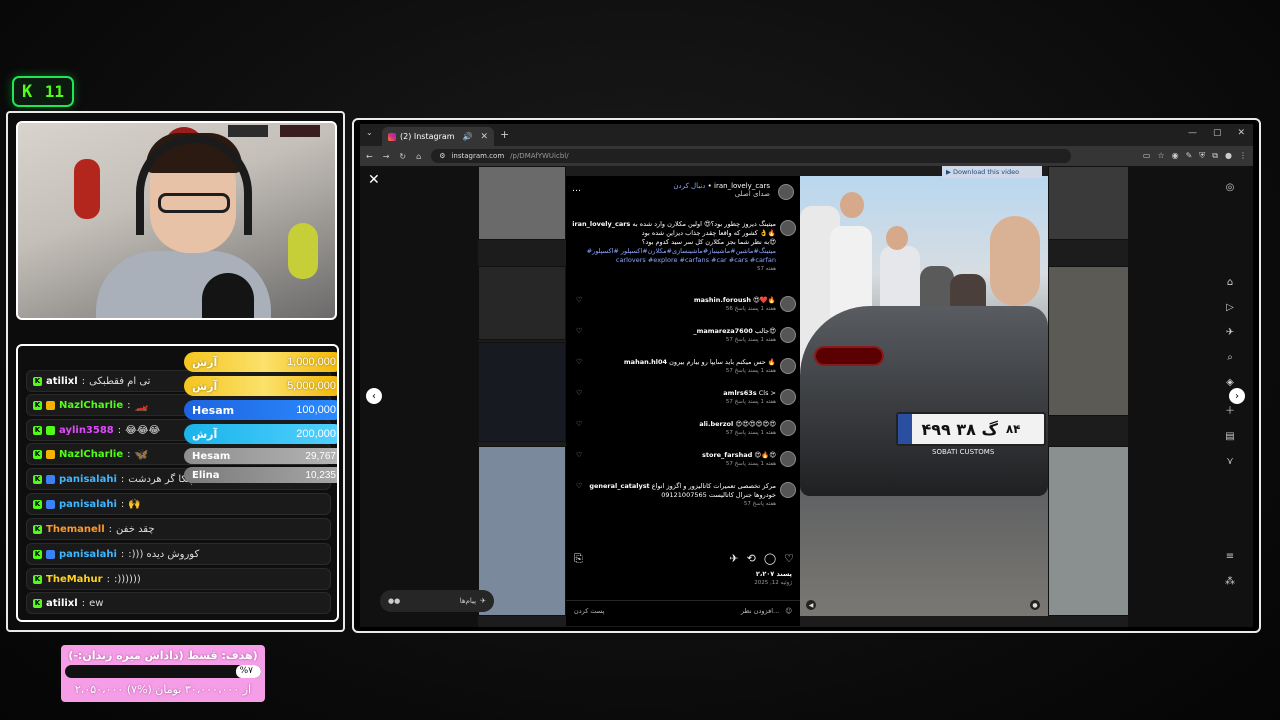 This screenshot has height=720, width=1280. I want to click on toolbar-icons: ▭ ☆ ◉ ✎ ⛨ ⧉ ● ⋮, so click(1195, 156).